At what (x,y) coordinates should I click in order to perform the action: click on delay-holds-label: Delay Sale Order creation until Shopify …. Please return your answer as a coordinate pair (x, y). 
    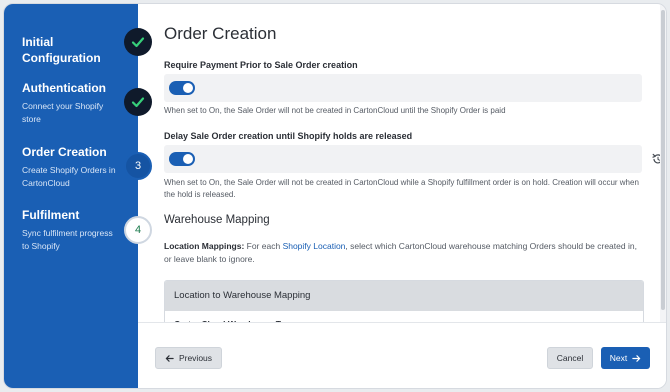
    Looking at the image, I should click on (288, 136).